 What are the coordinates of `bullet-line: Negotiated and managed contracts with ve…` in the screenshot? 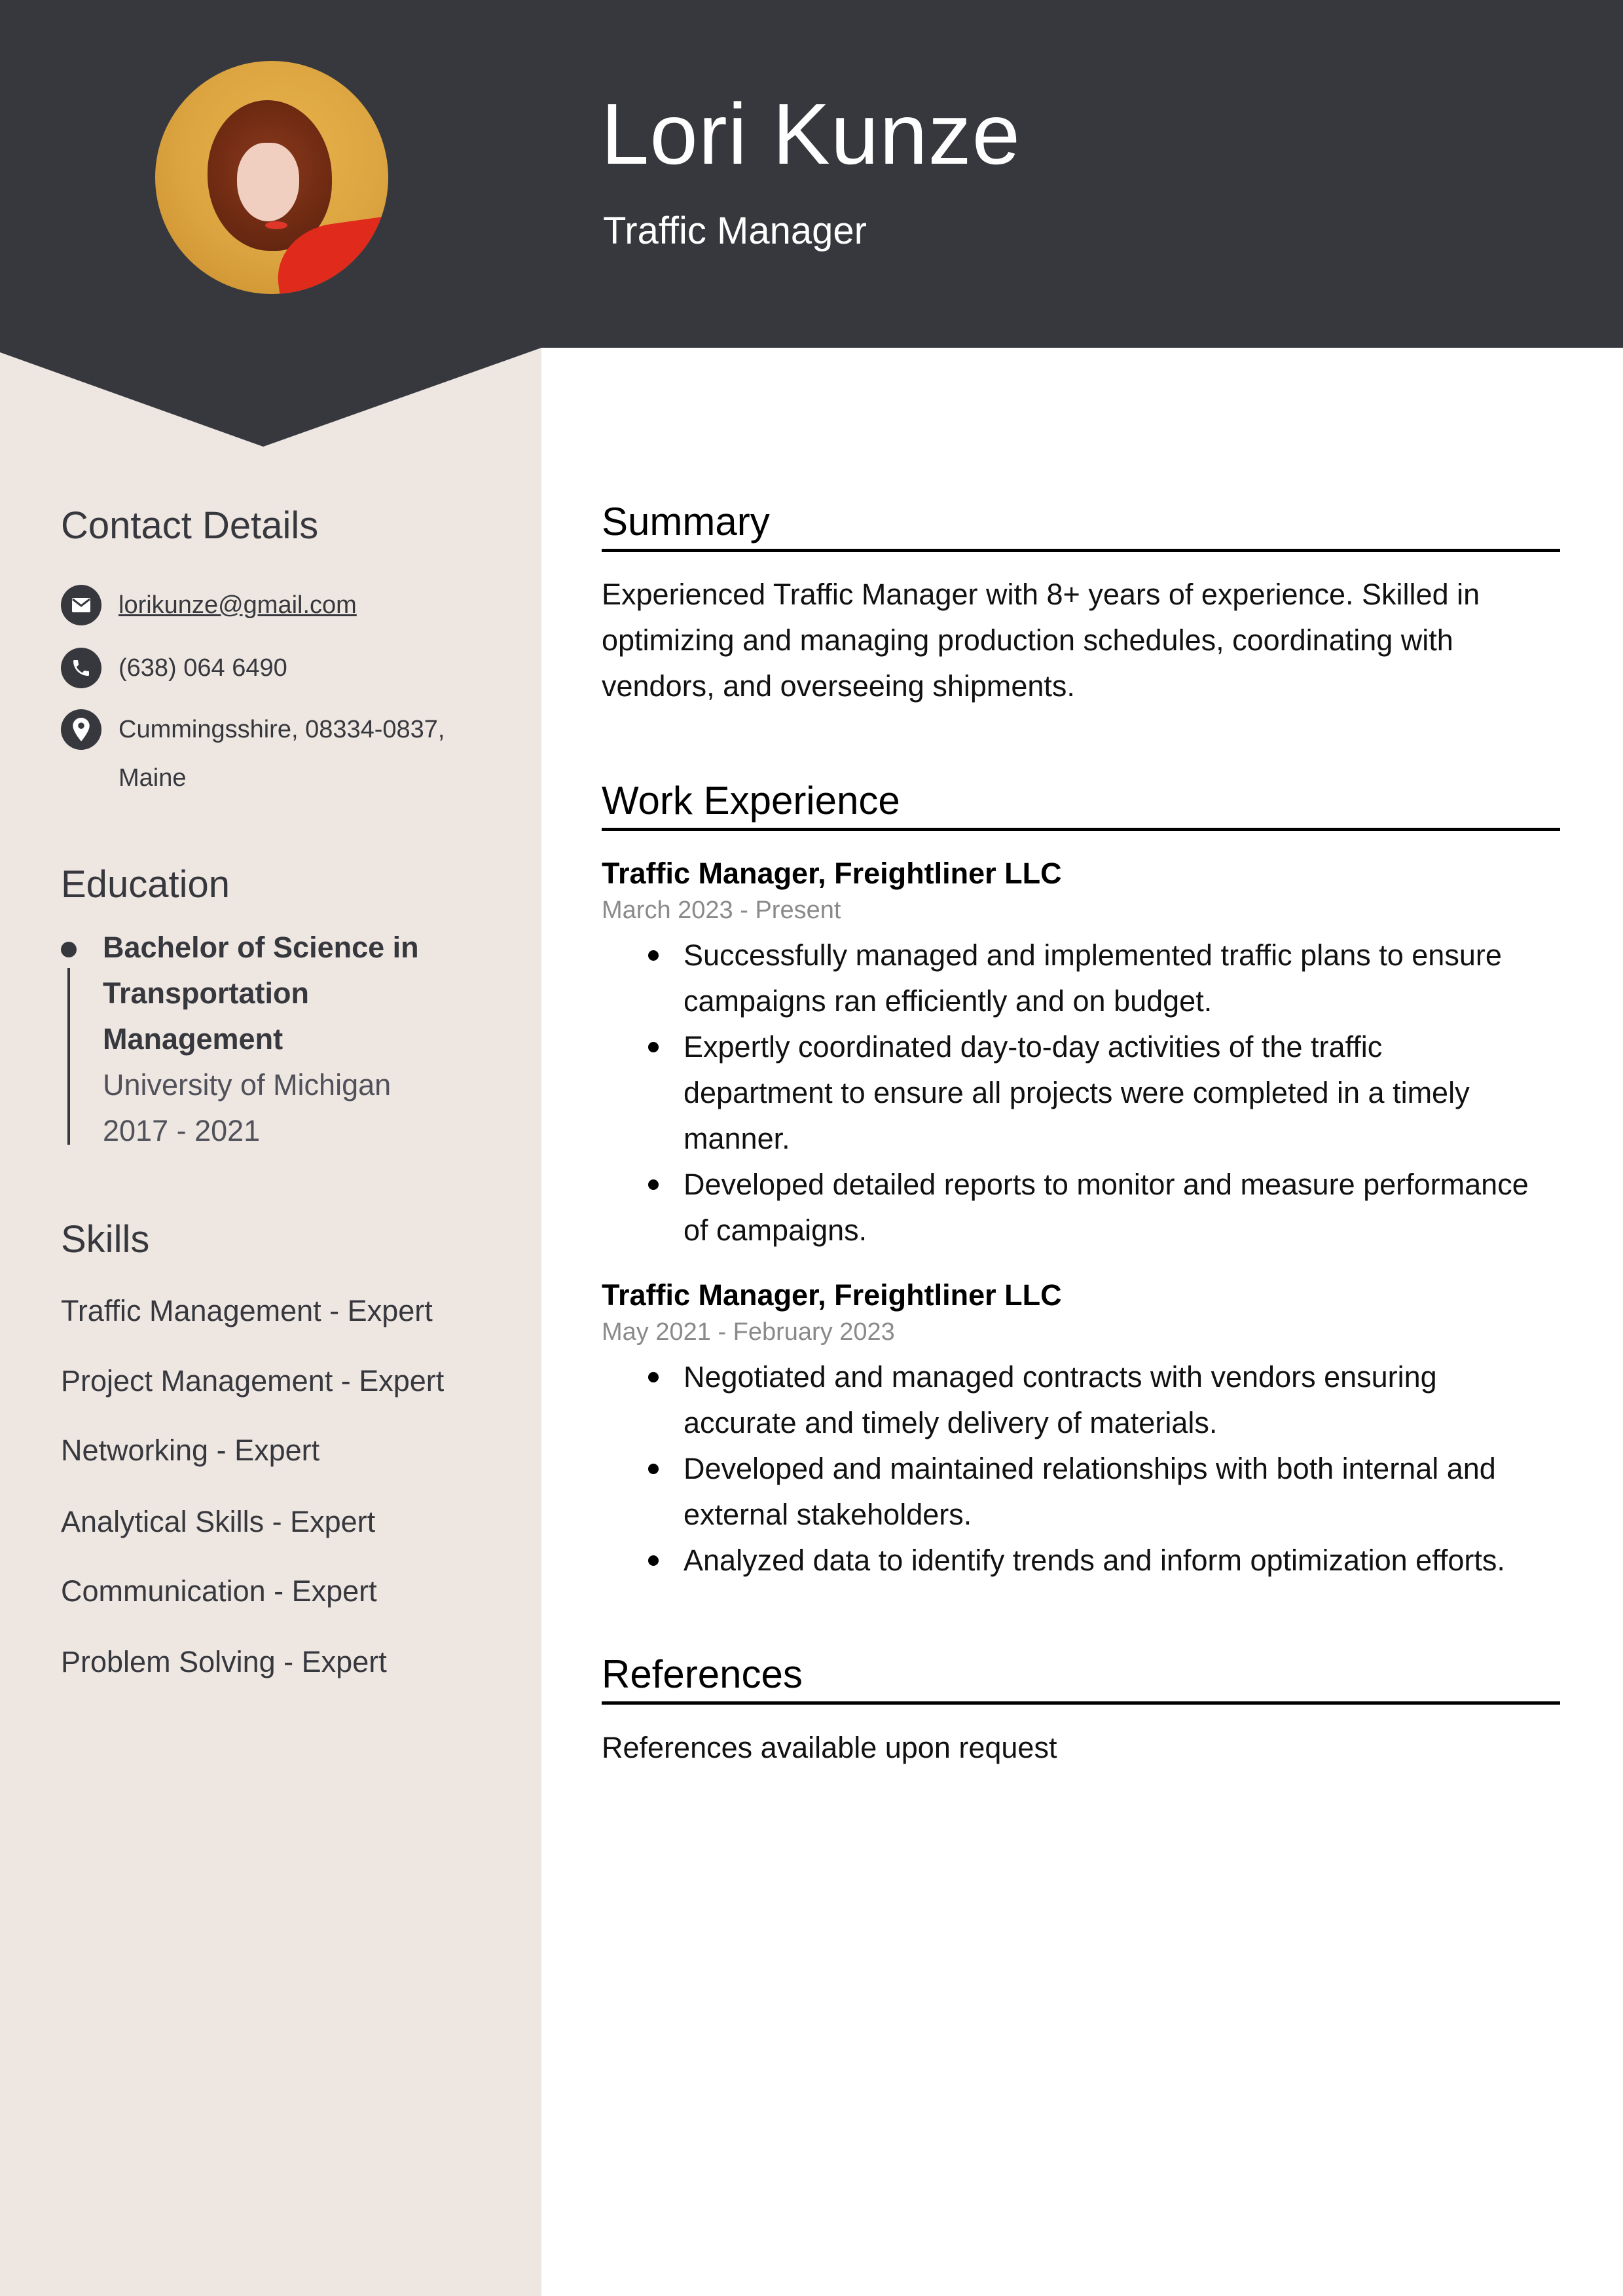 It's located at (1060, 1377).